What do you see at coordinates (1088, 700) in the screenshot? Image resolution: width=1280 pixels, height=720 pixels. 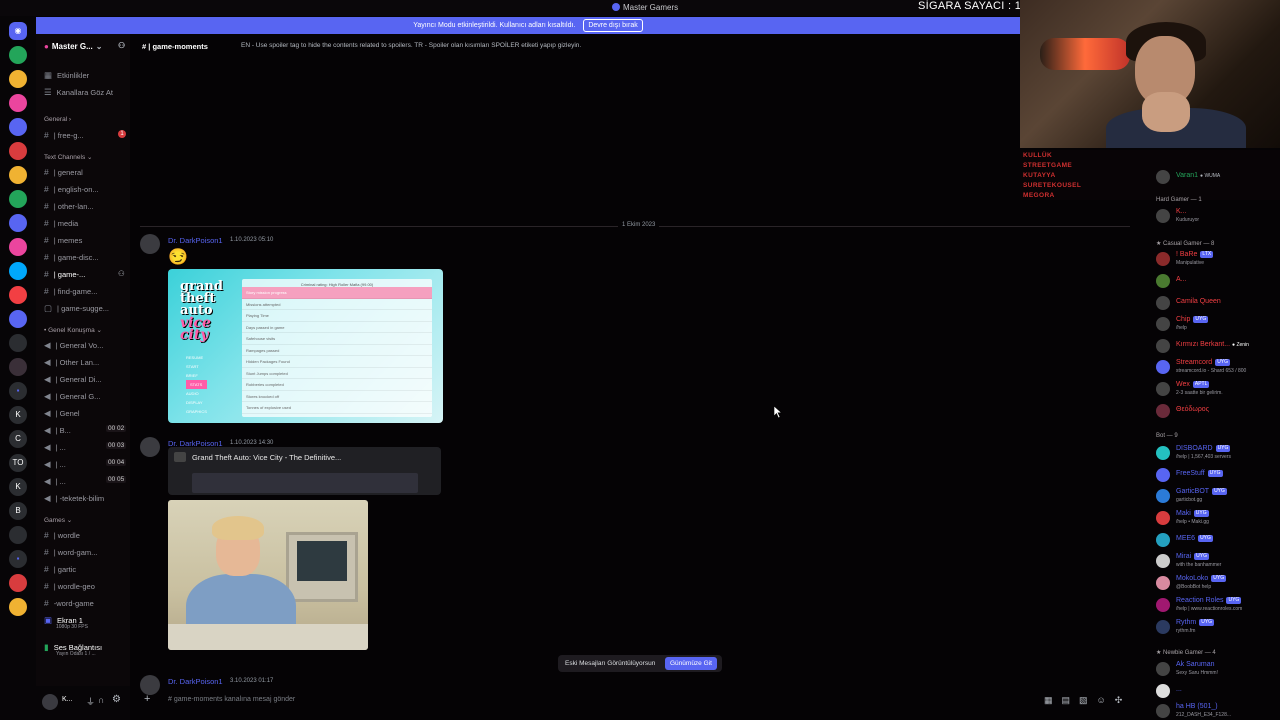 I see `sticker-icon: ▧` at bounding box center [1088, 700].